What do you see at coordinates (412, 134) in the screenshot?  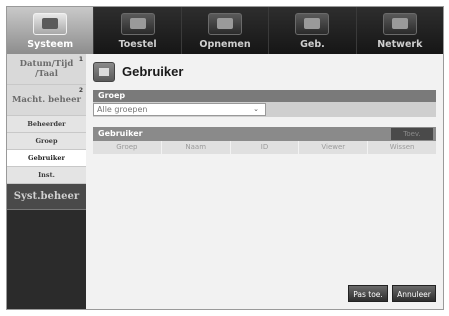 I see `add-user-button: Toev.` at bounding box center [412, 134].